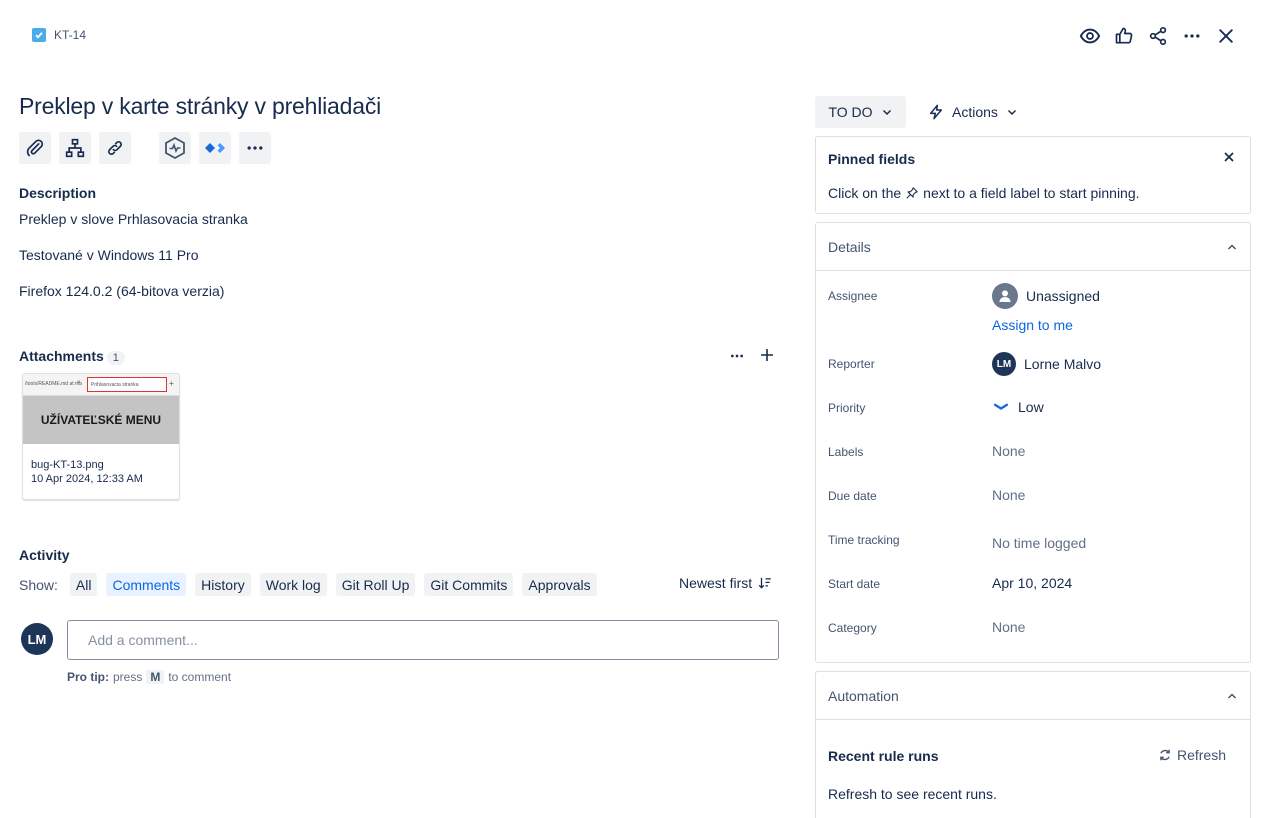  What do you see at coordinates (1001, 406) in the screenshot?
I see `priority-low-icon` at bounding box center [1001, 406].